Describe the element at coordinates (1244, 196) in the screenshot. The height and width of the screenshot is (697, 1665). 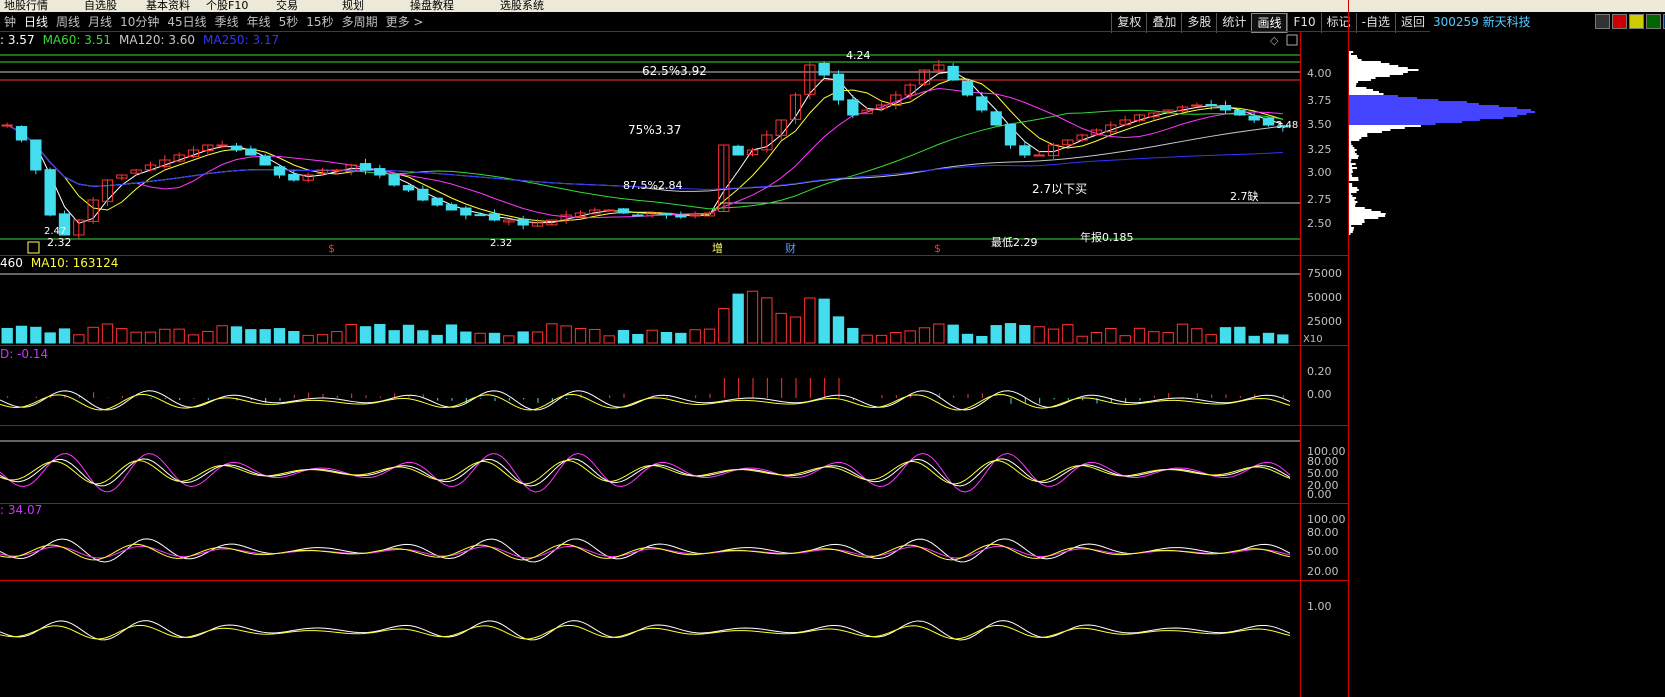
I see `gap-note-label: 2.7缺` at that location.